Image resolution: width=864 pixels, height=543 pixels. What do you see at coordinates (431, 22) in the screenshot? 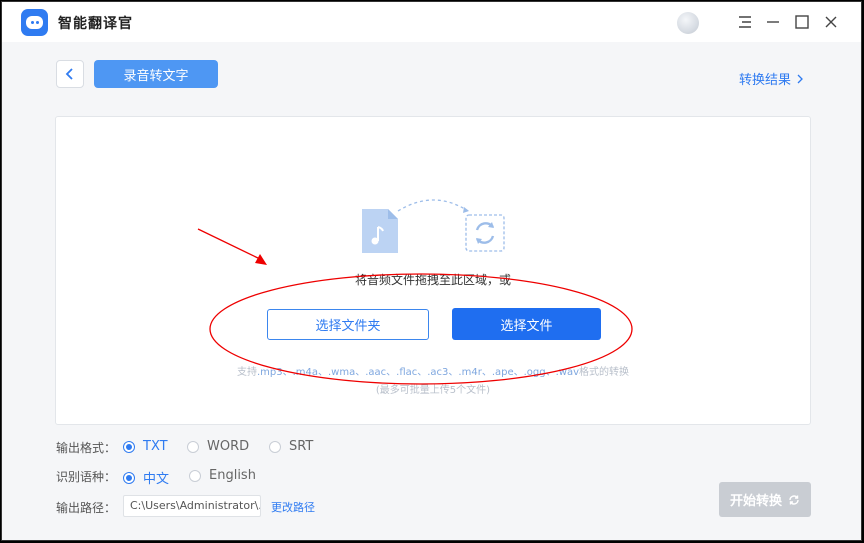
I see `title-bar: 智能翻译官` at bounding box center [431, 22].